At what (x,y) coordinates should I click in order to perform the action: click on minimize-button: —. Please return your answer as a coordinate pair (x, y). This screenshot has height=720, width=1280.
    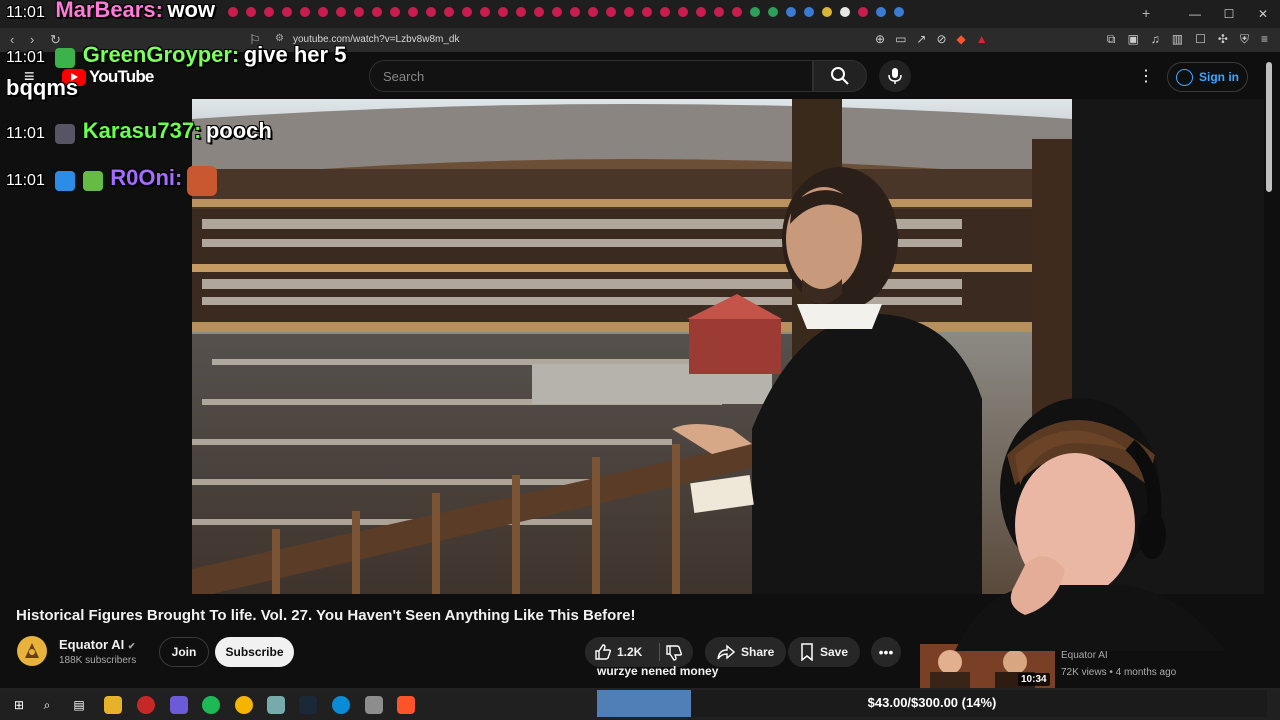
    Looking at the image, I should click on (1195, 14).